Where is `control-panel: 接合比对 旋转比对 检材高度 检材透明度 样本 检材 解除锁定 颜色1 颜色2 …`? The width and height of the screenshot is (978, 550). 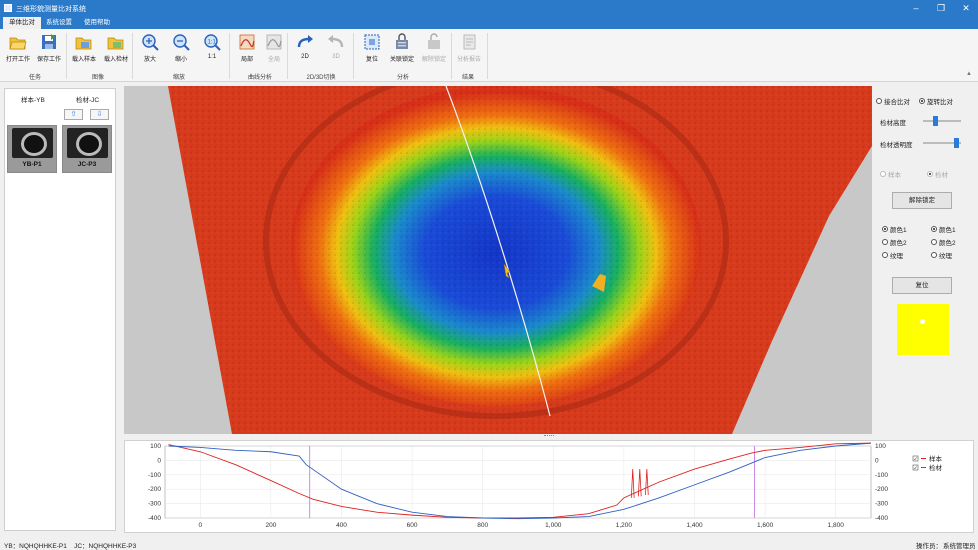 control-panel: 接合比对 旋转比对 检材高度 检材透明度 样本 检材 解除锁定 颜色1 颜色2 … is located at coordinates (925, 261).